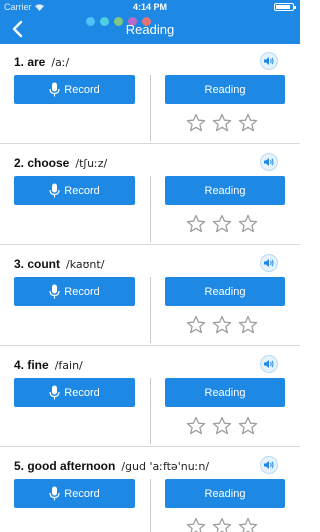  Describe the element at coordinates (30, 62) in the screenshot. I see `word-label: 1. are` at that location.